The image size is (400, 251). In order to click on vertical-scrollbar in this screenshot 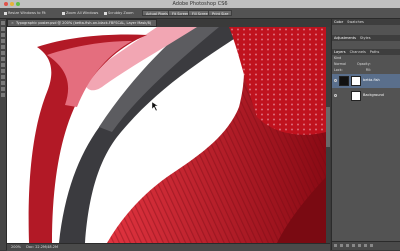, I will do `click(328, 135)`.